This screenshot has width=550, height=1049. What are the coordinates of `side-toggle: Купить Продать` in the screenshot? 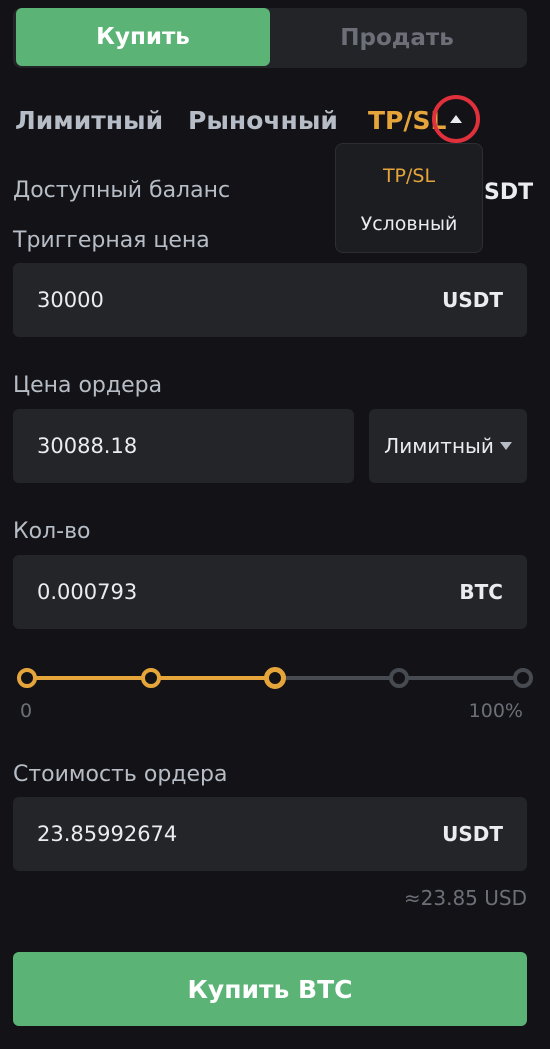 It's located at (270, 38).